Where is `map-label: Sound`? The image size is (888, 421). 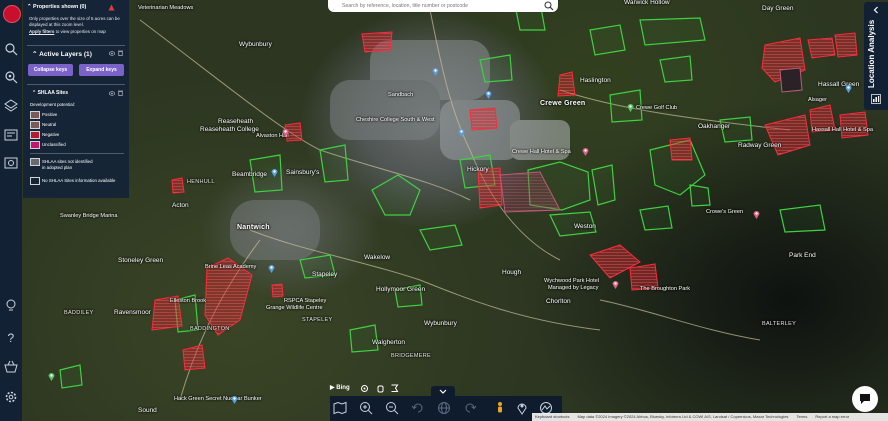 map-label: Sound is located at coordinates (147, 410).